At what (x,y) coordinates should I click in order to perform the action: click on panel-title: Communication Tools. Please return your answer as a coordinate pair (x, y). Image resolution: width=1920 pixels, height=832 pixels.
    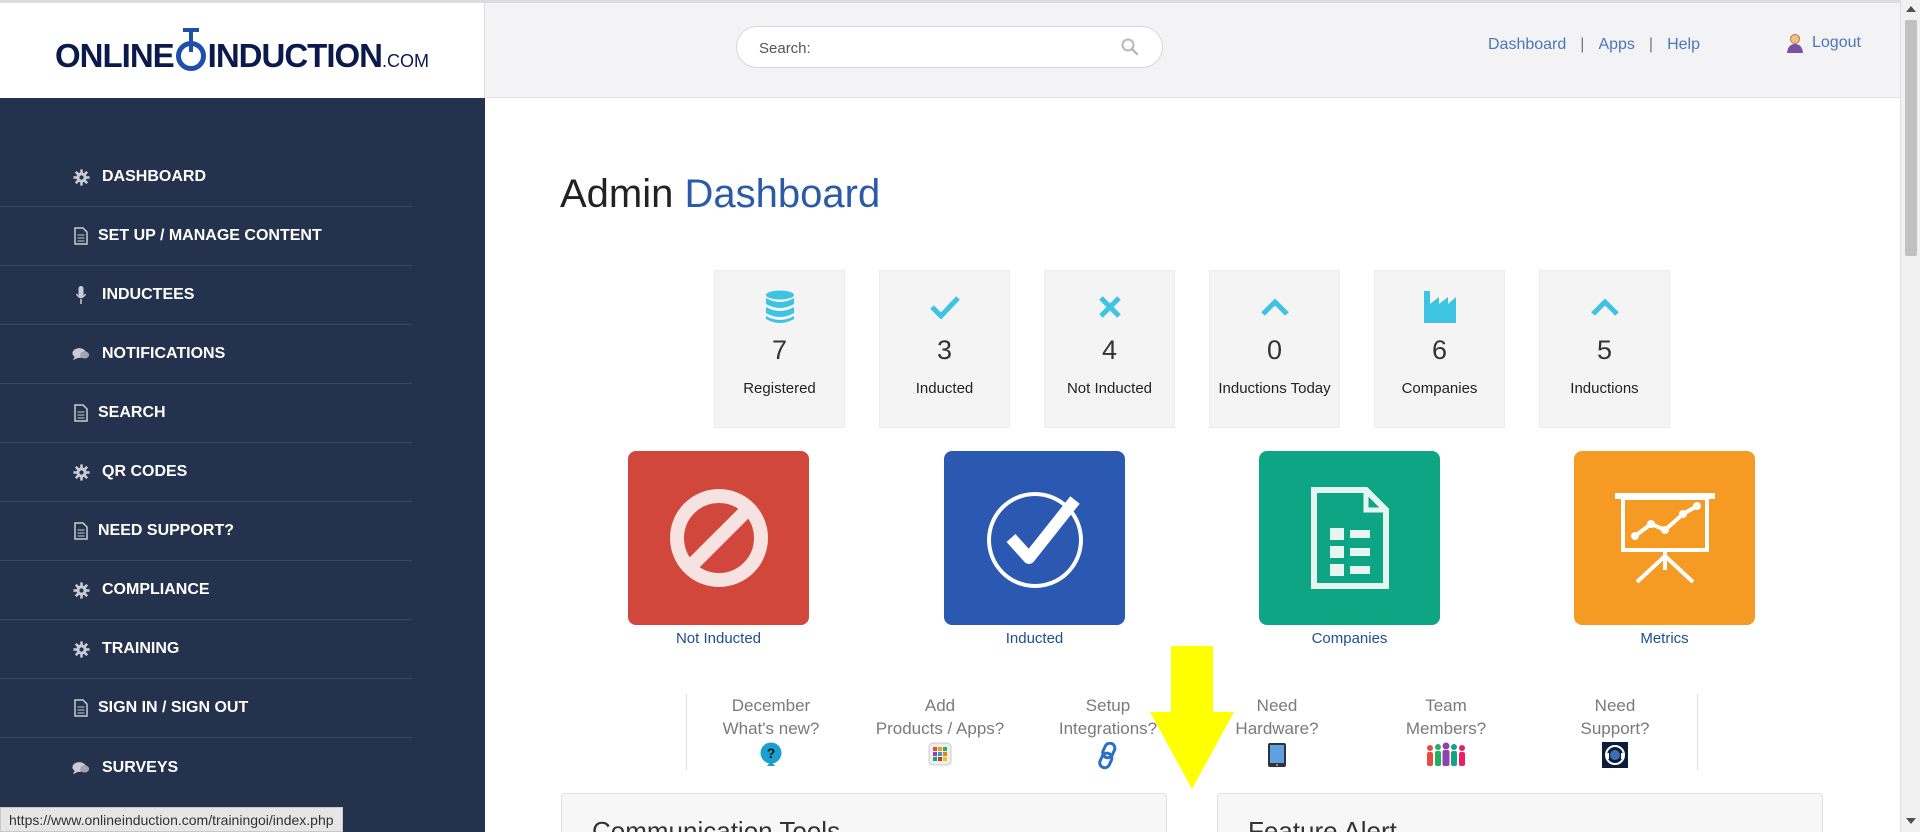
    Looking at the image, I should click on (716, 824).